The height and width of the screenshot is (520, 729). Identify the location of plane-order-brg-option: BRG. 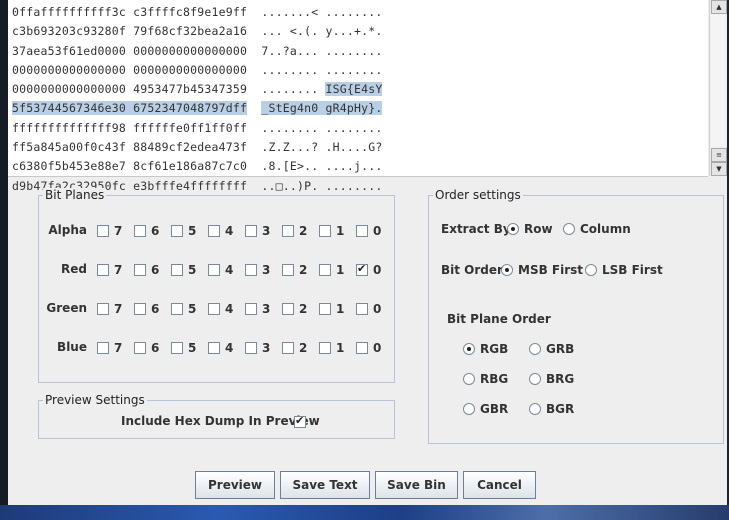
(551, 379).